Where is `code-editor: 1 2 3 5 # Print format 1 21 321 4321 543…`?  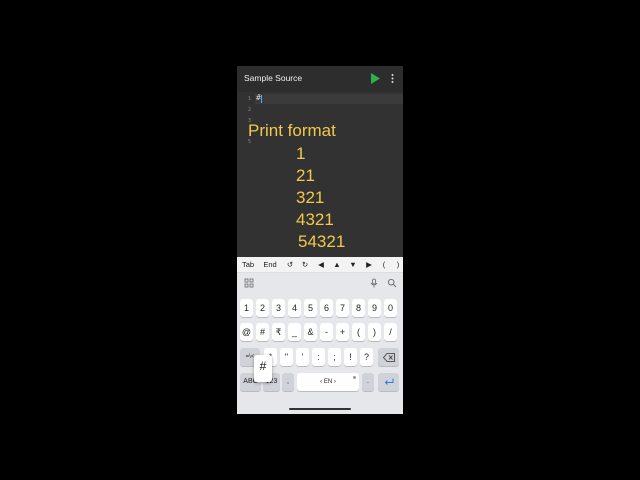 code-editor: 1 2 3 5 # Print format 1 21 321 4321 543… is located at coordinates (320, 174).